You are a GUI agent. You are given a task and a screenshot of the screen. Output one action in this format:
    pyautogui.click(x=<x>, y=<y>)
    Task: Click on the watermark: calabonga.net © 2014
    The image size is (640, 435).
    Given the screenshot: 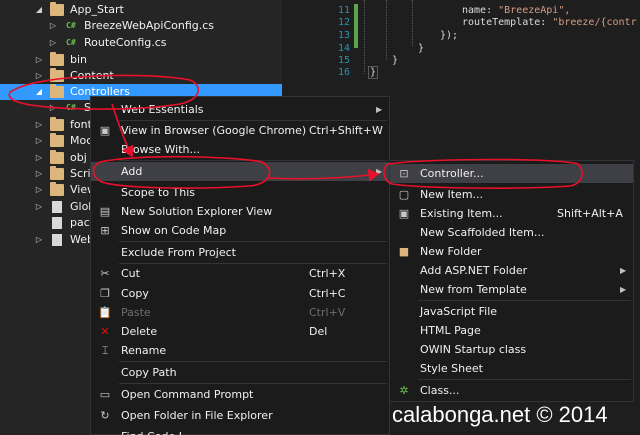 What is the action you would take?
    pyautogui.click(x=500, y=414)
    